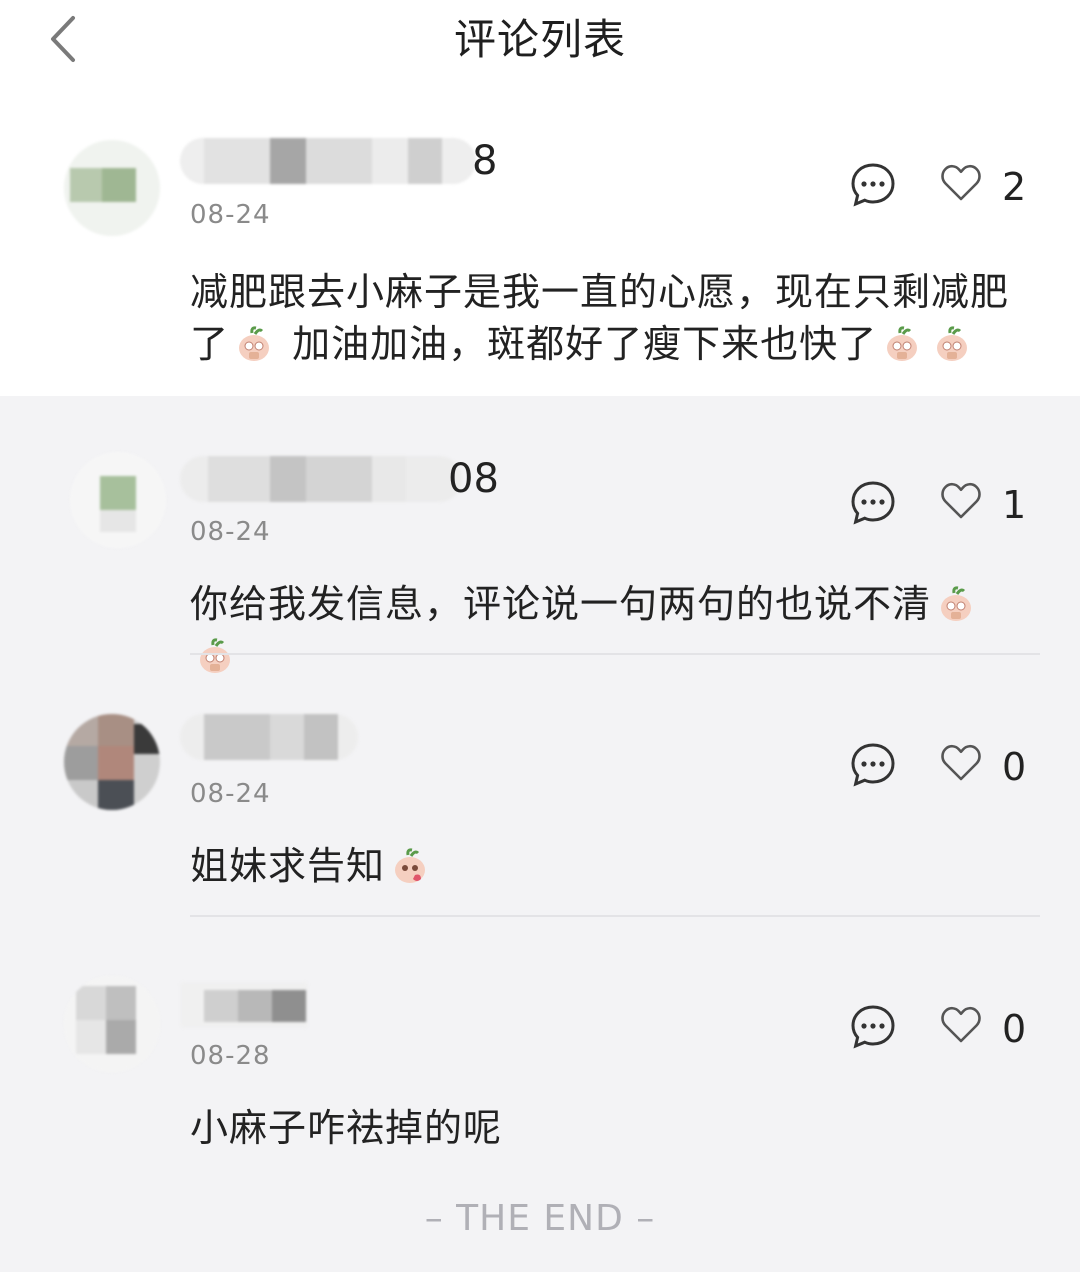 The image size is (1080, 1272). I want to click on end-marker: – THE END –, so click(540, 1218).